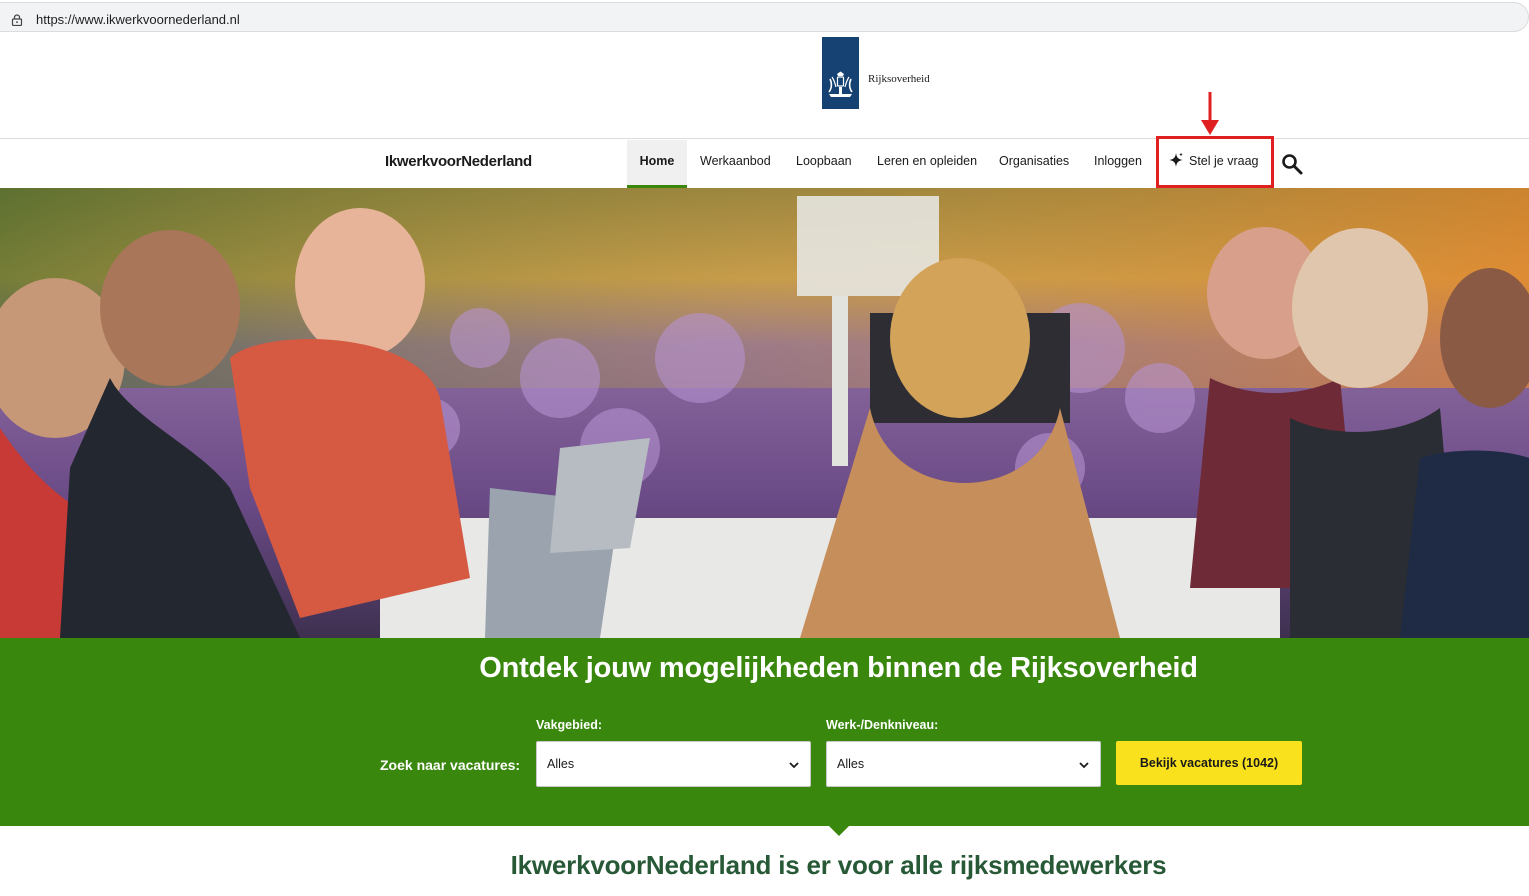 This screenshot has width=1529, height=896. I want to click on url-field: https://www.ikwerkvoornederland.nl, so click(764, 17).